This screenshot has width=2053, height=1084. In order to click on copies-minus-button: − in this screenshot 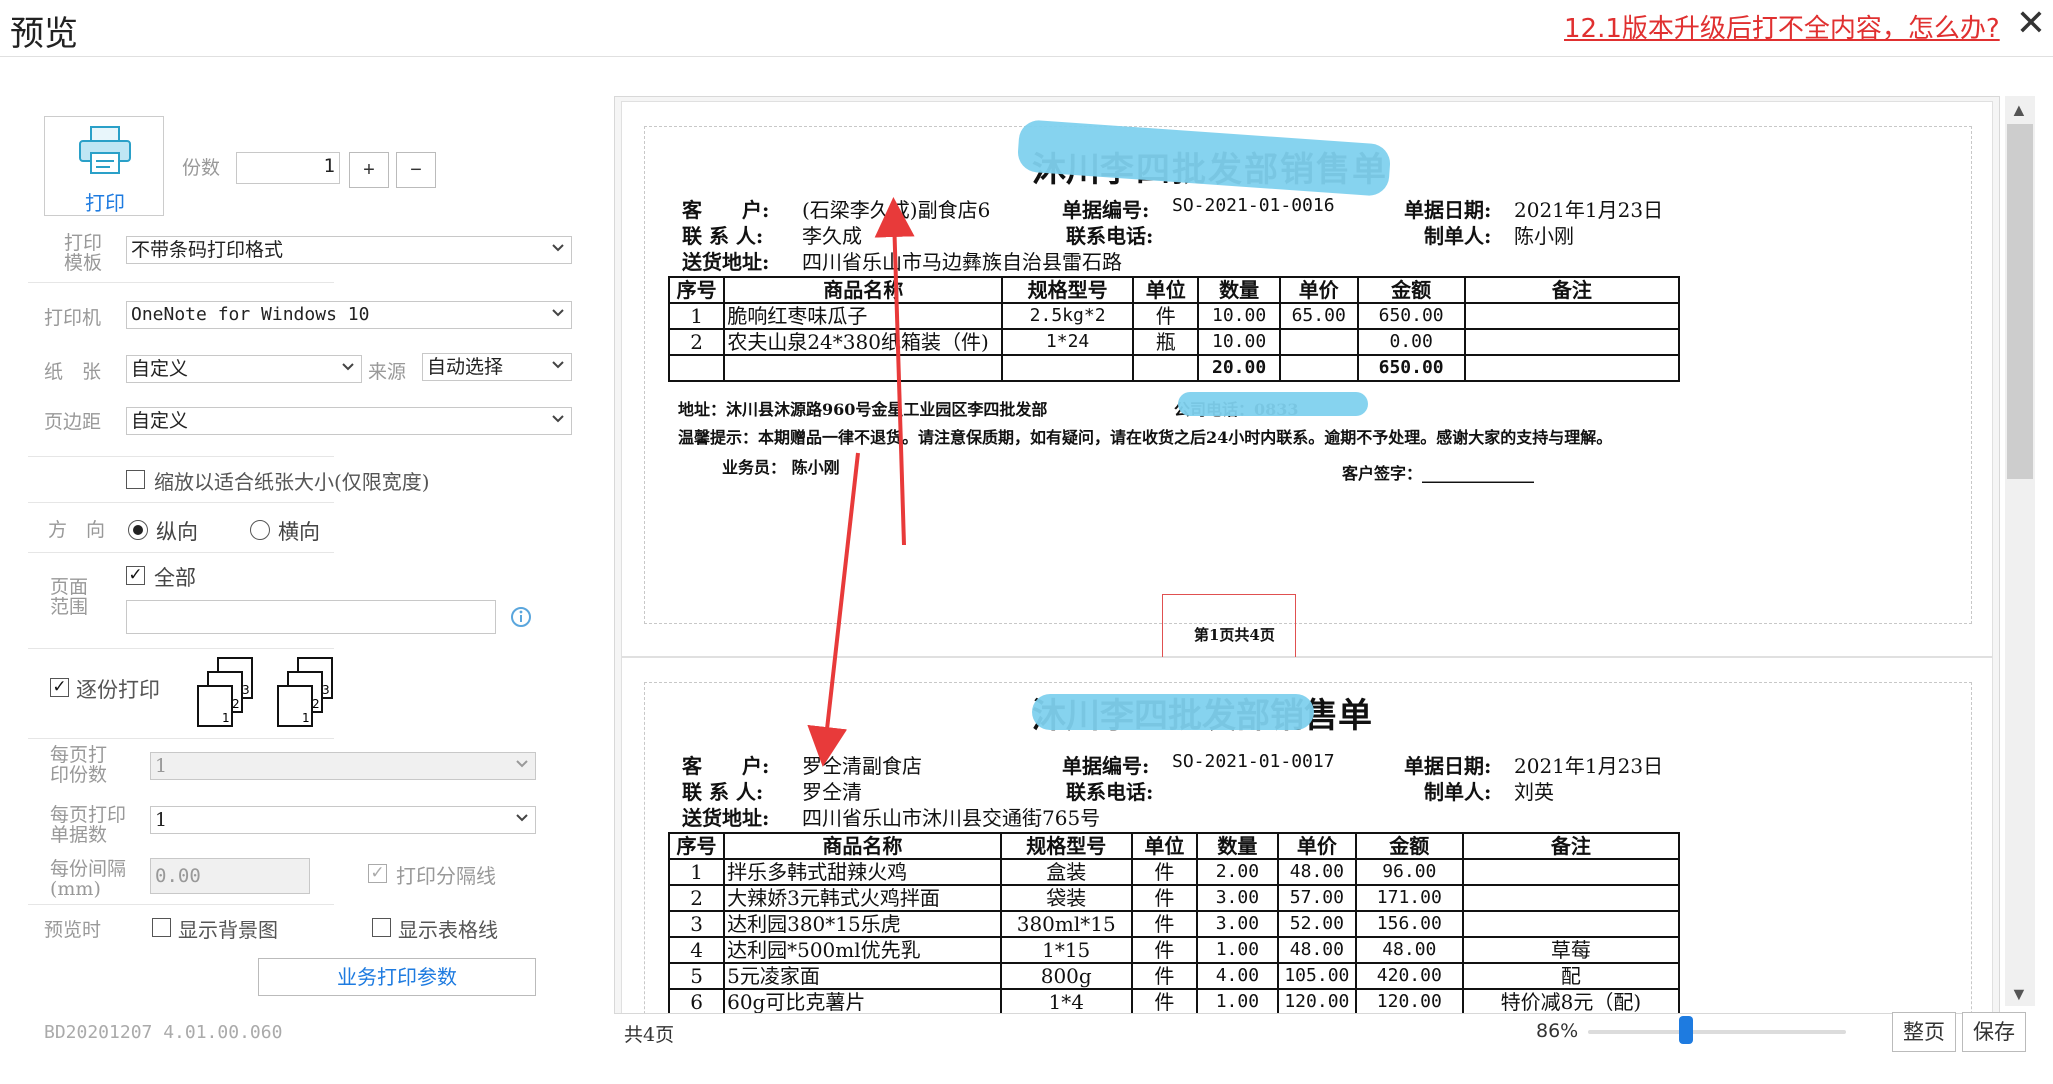, I will do `click(416, 170)`.